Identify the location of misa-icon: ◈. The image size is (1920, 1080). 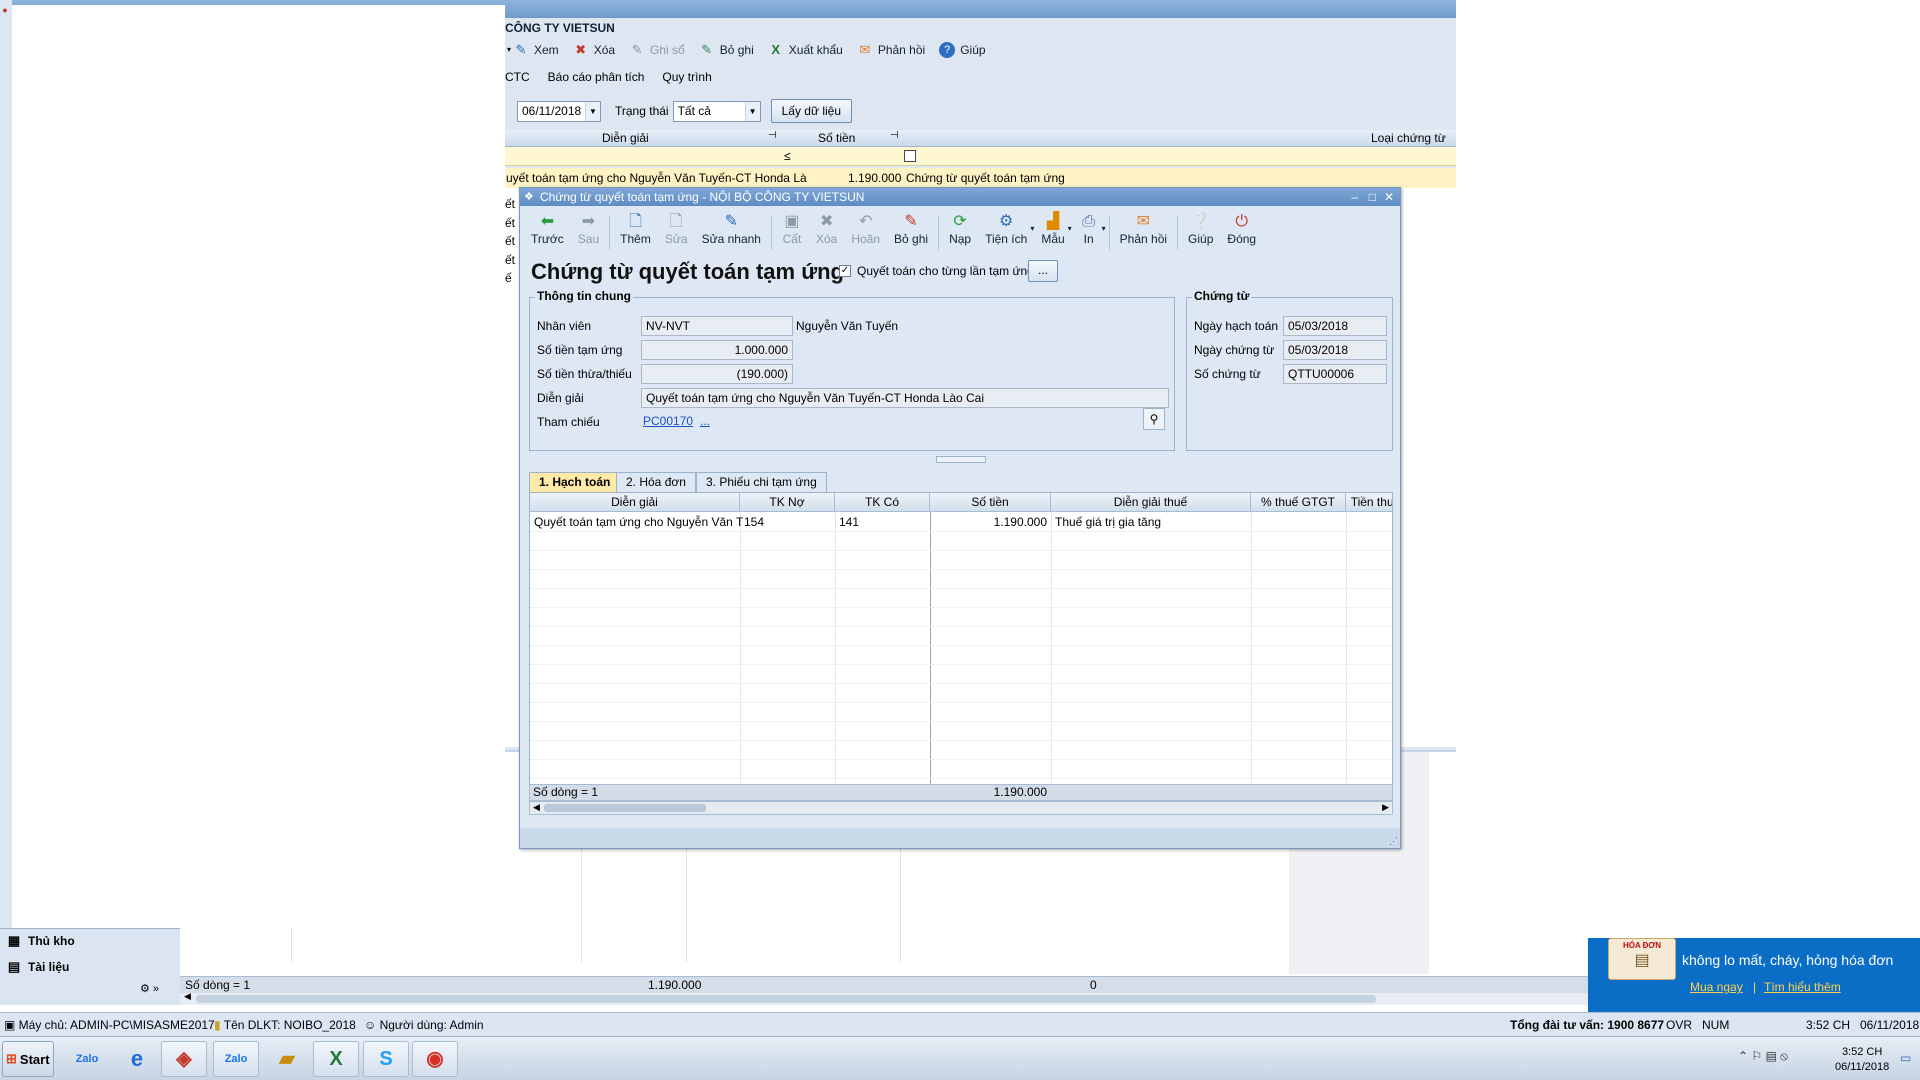
(184, 1059).